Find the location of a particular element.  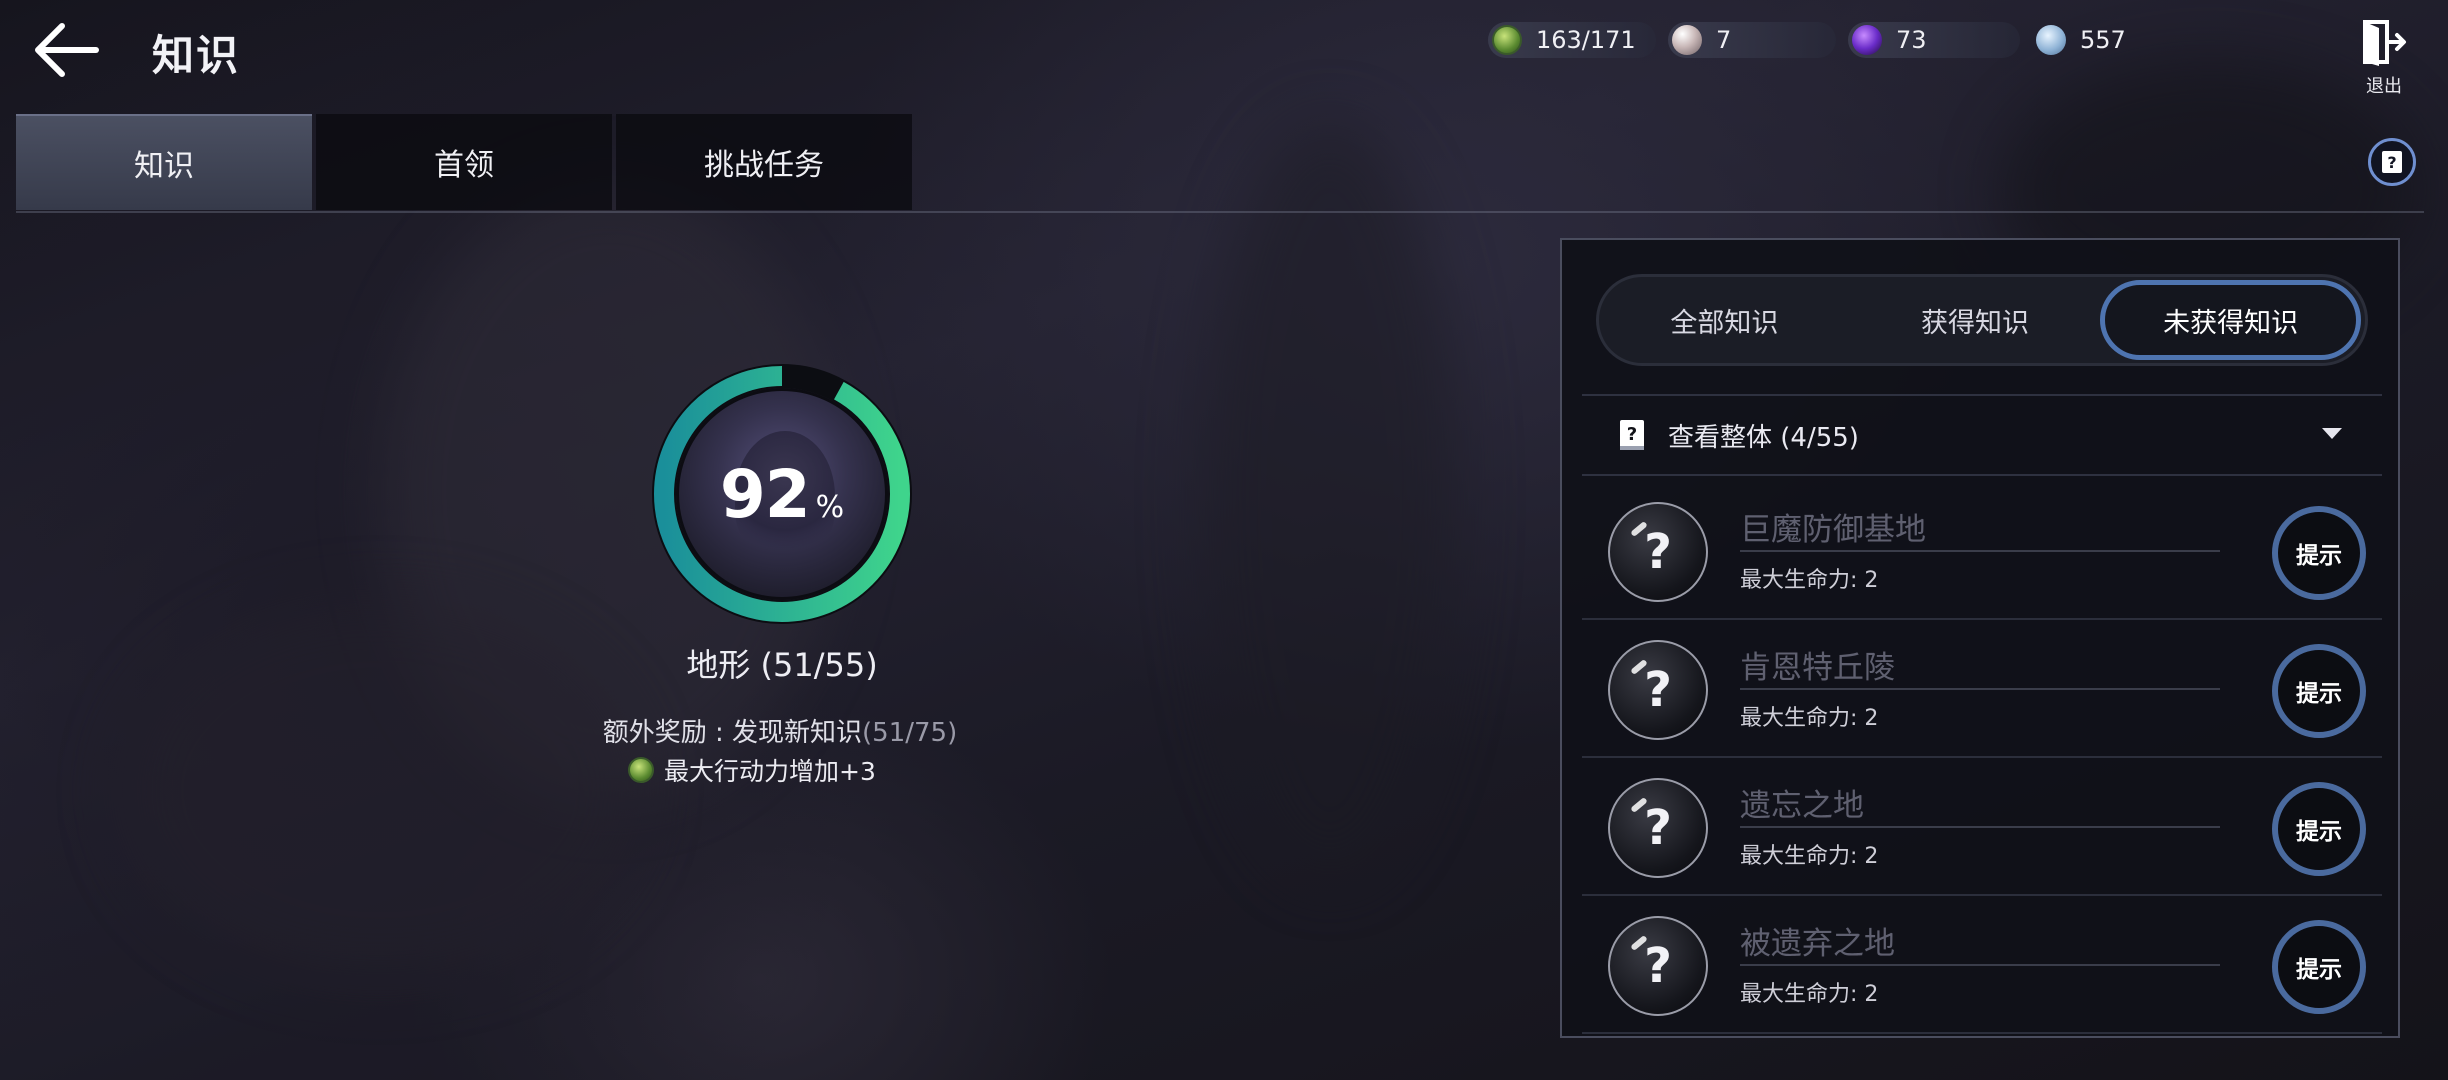

reward-text: 最大行动力增加+3 is located at coordinates (770, 771).